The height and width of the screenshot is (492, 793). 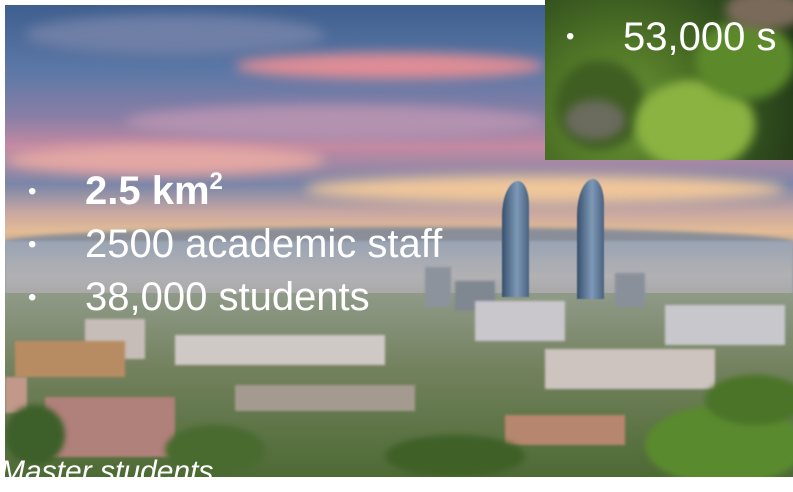 What do you see at coordinates (515, 239) in the screenshot?
I see `tower-left` at bounding box center [515, 239].